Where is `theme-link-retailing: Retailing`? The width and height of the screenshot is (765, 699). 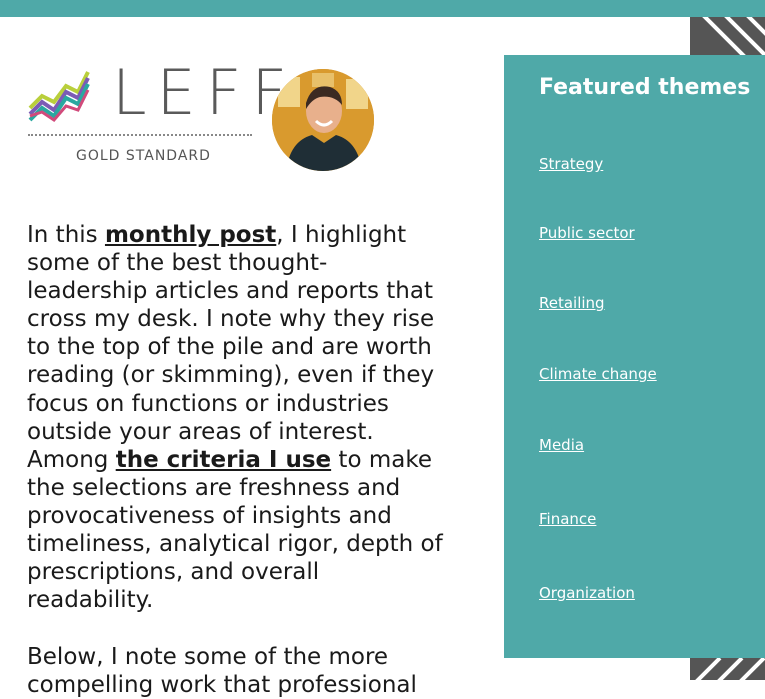
theme-link-retailing: Retailing is located at coordinates (572, 303).